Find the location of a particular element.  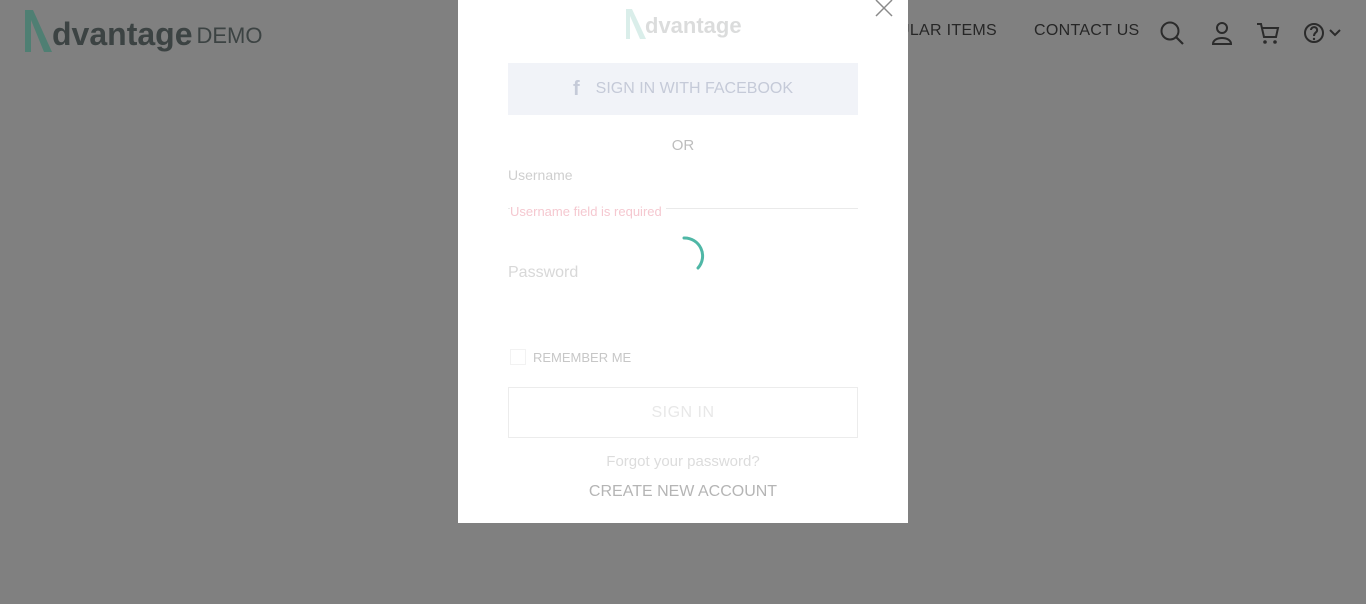

facebook-icon: f is located at coordinates (576, 88).